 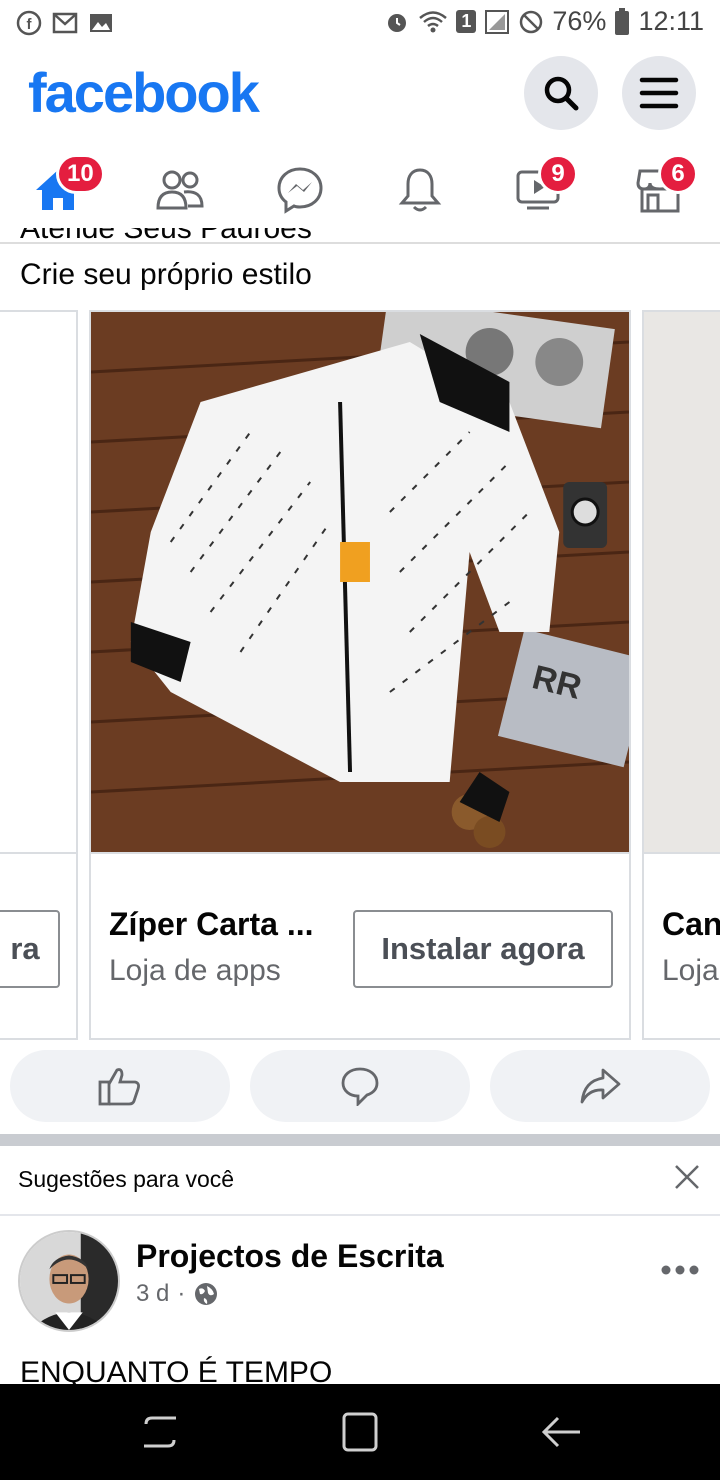 I want to click on carousel-card-previous: ra, so click(x=39, y=675).